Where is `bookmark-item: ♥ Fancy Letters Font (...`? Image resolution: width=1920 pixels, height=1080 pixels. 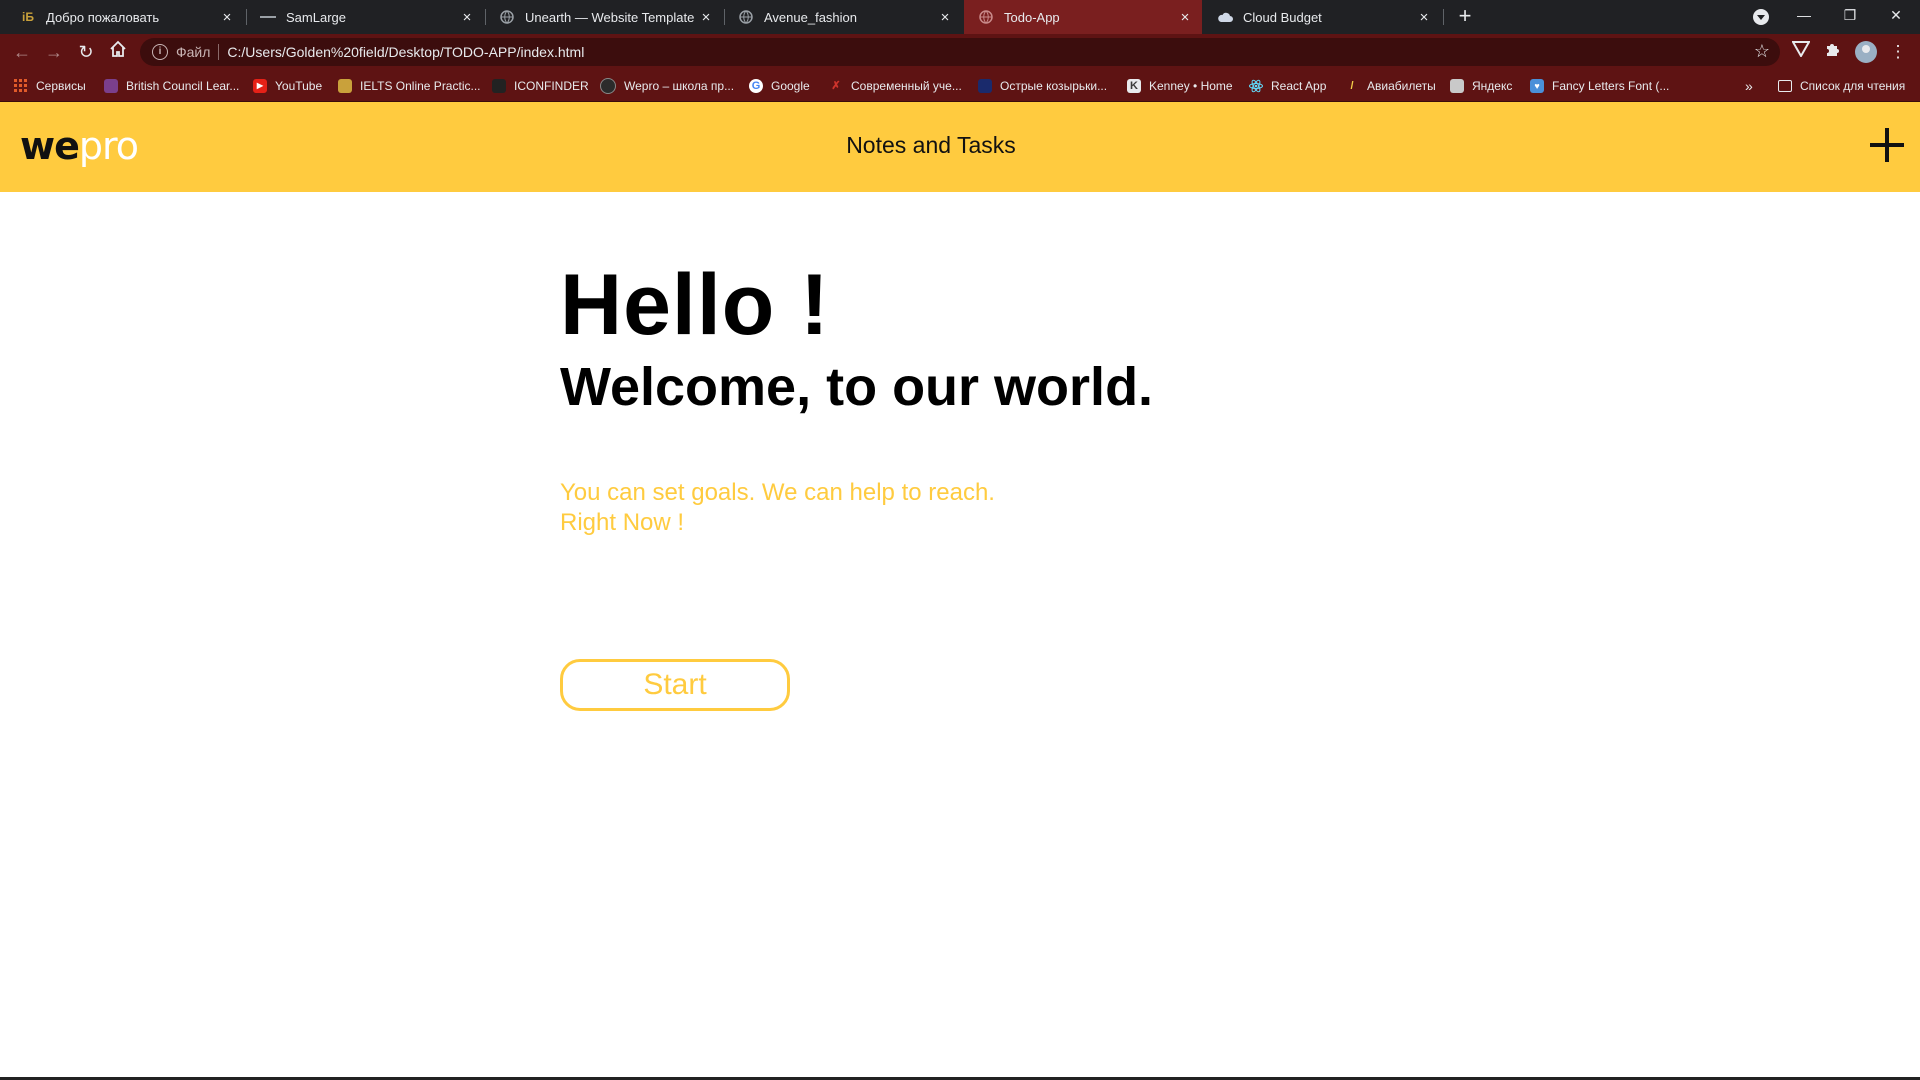
bookmark-item: ♥ Fancy Letters Font (... is located at coordinates (1599, 86).